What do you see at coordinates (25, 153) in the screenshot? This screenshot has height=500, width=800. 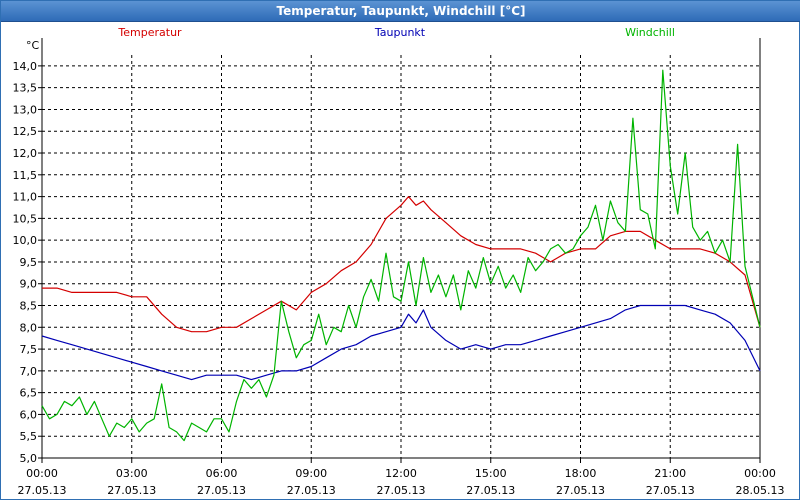 I see `y-tick-label: 12,0` at bounding box center [25, 153].